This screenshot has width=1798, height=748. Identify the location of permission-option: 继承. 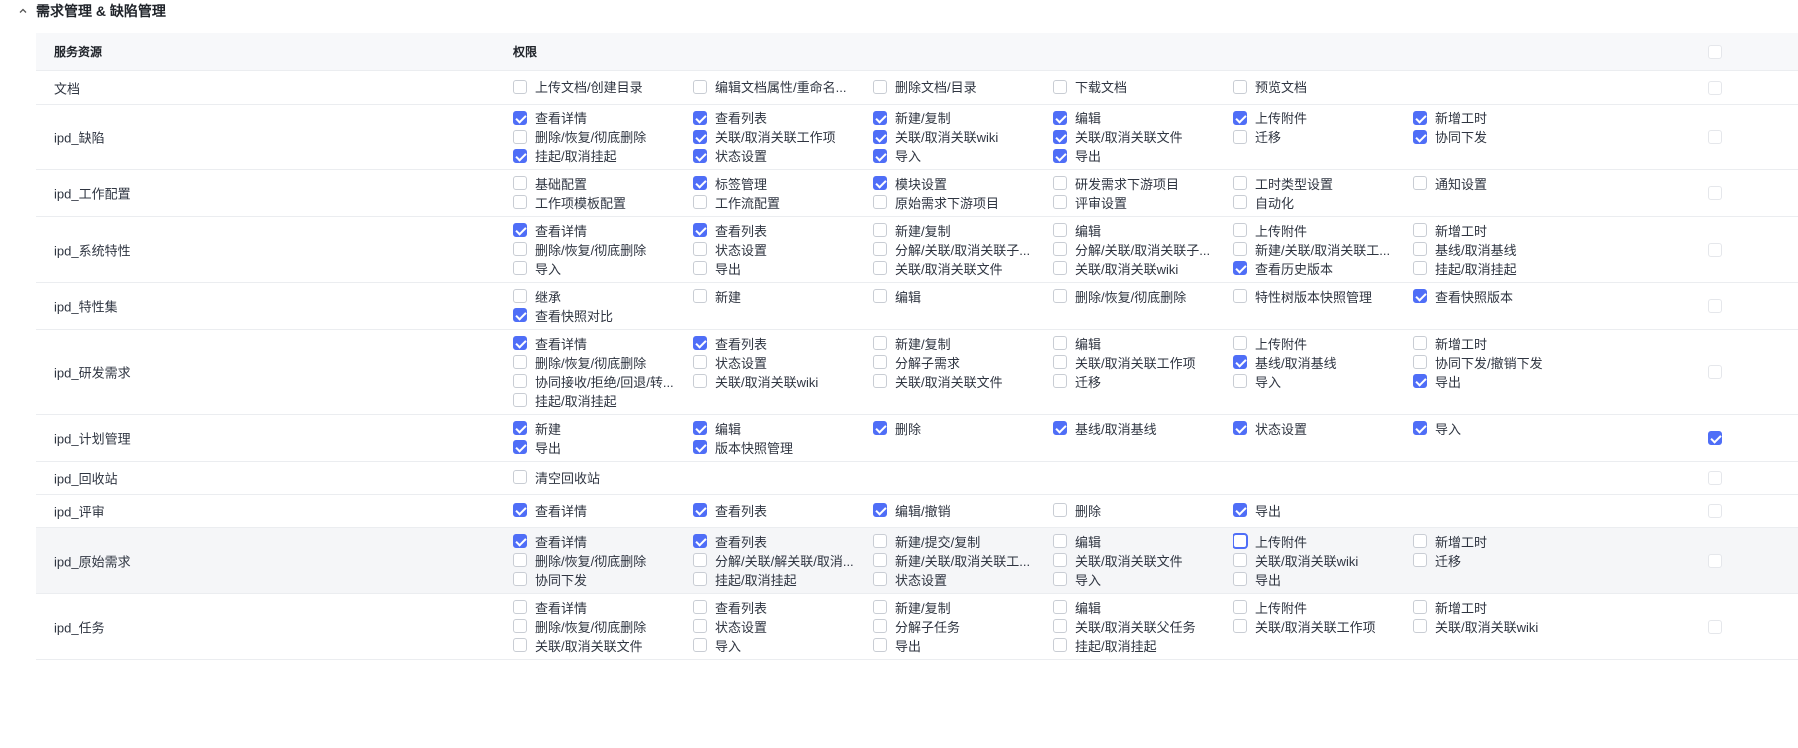
(603, 296).